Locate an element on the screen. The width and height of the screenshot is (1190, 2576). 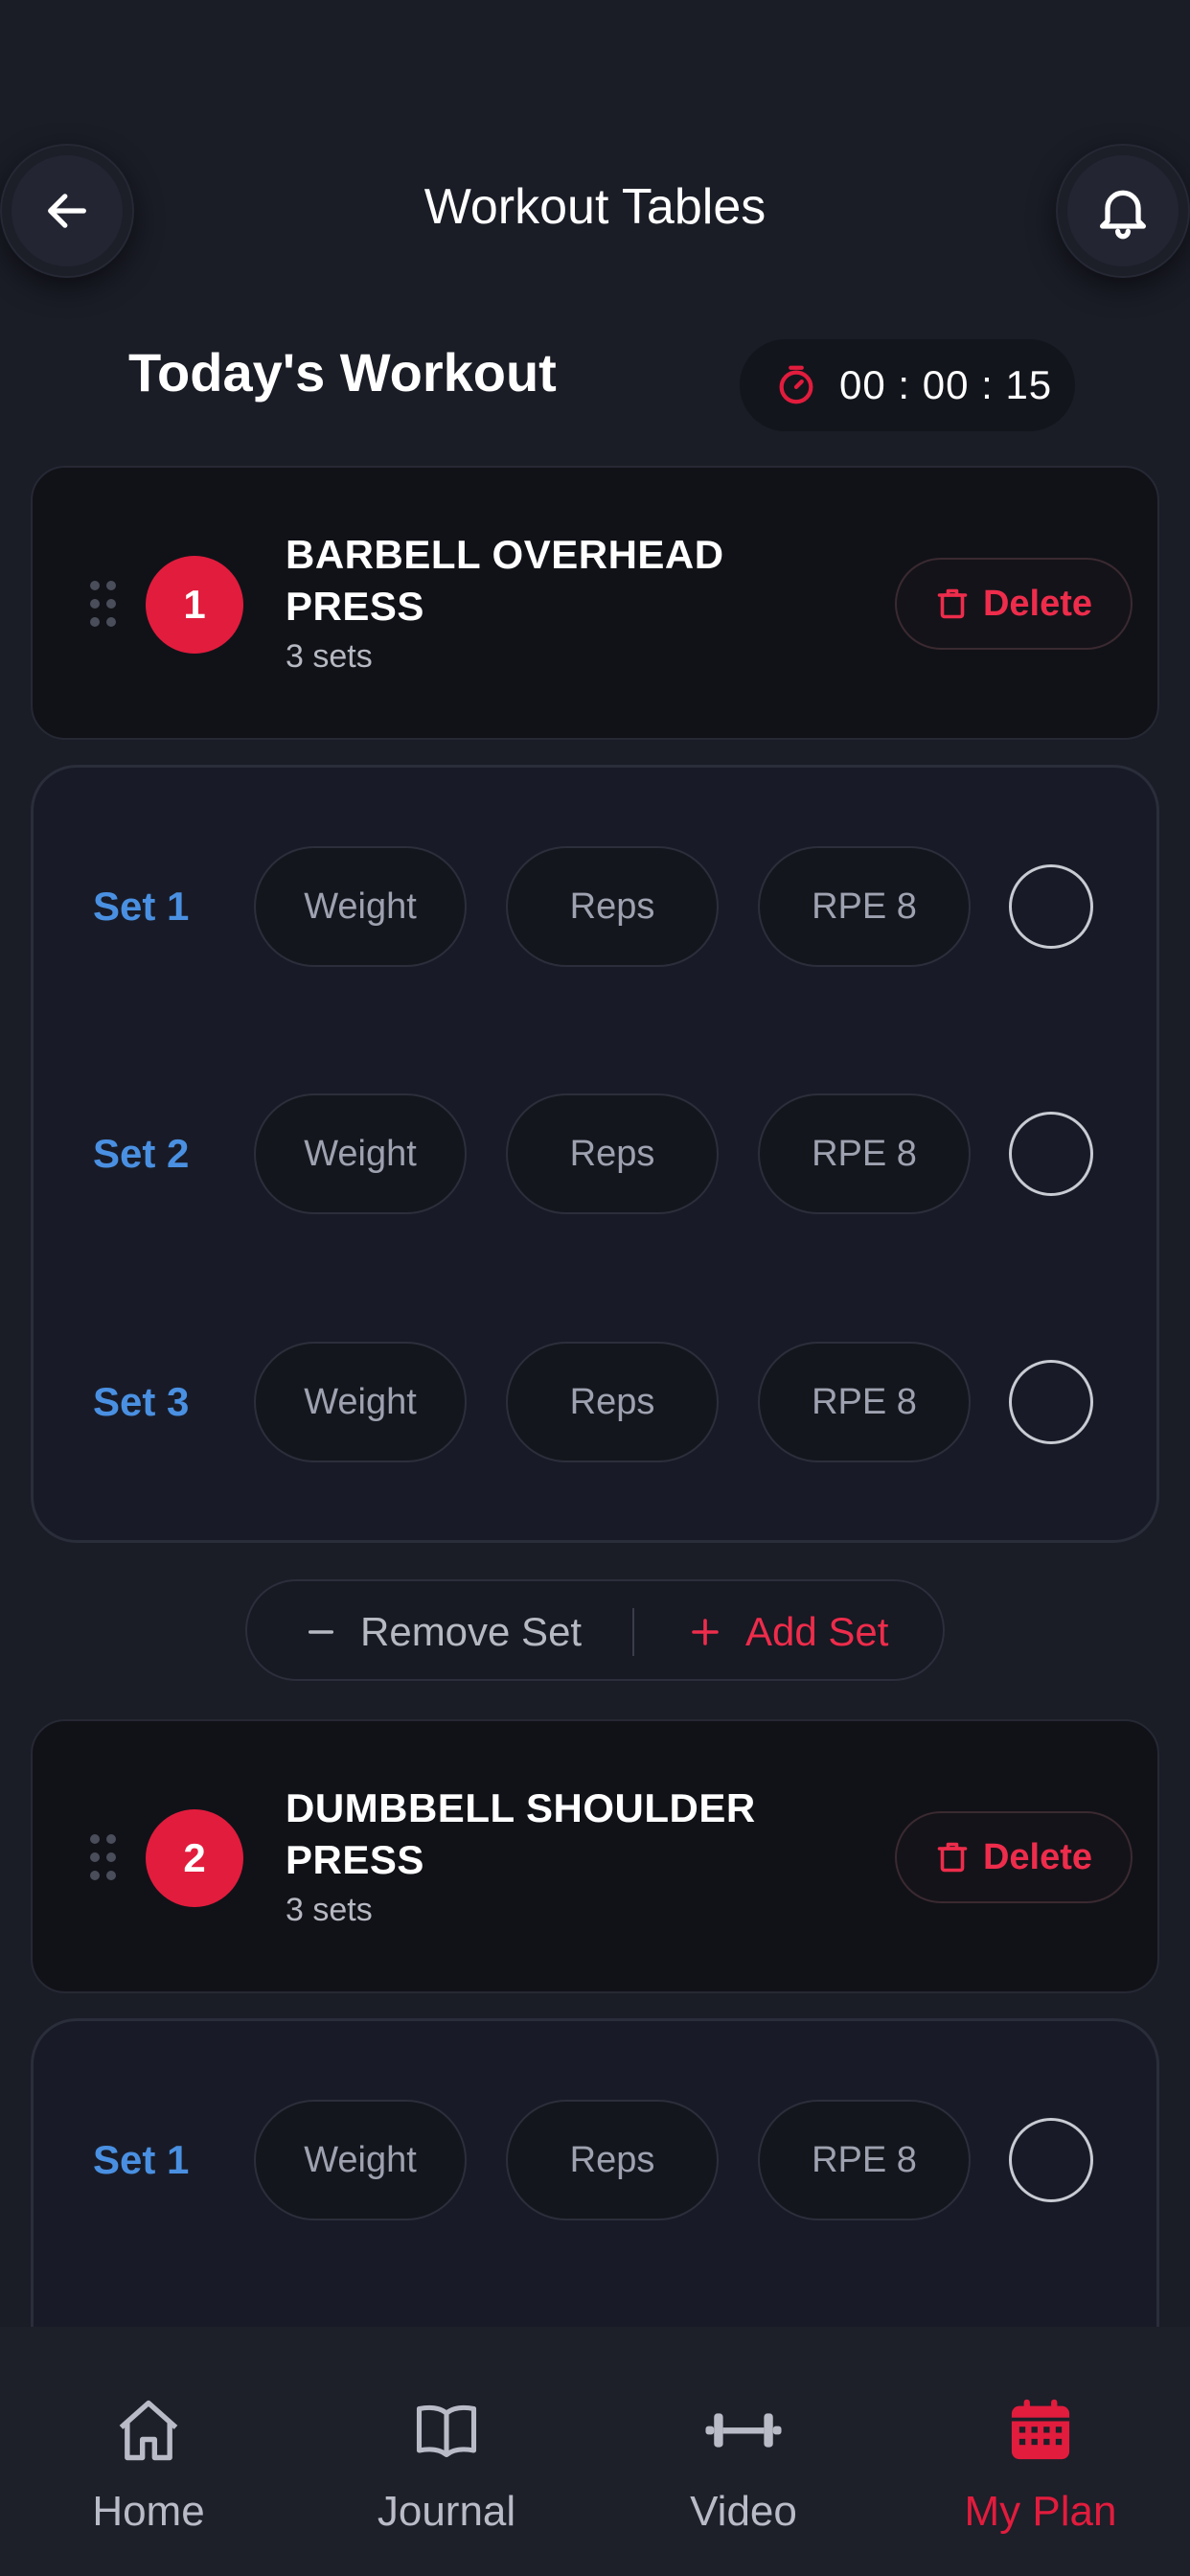
plus-icon is located at coordinates (705, 1632).